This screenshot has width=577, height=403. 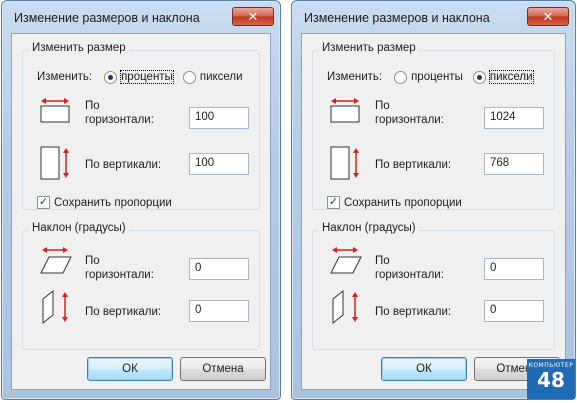 I want to click on resize-horizontal-input: 100, so click(x=219, y=118).